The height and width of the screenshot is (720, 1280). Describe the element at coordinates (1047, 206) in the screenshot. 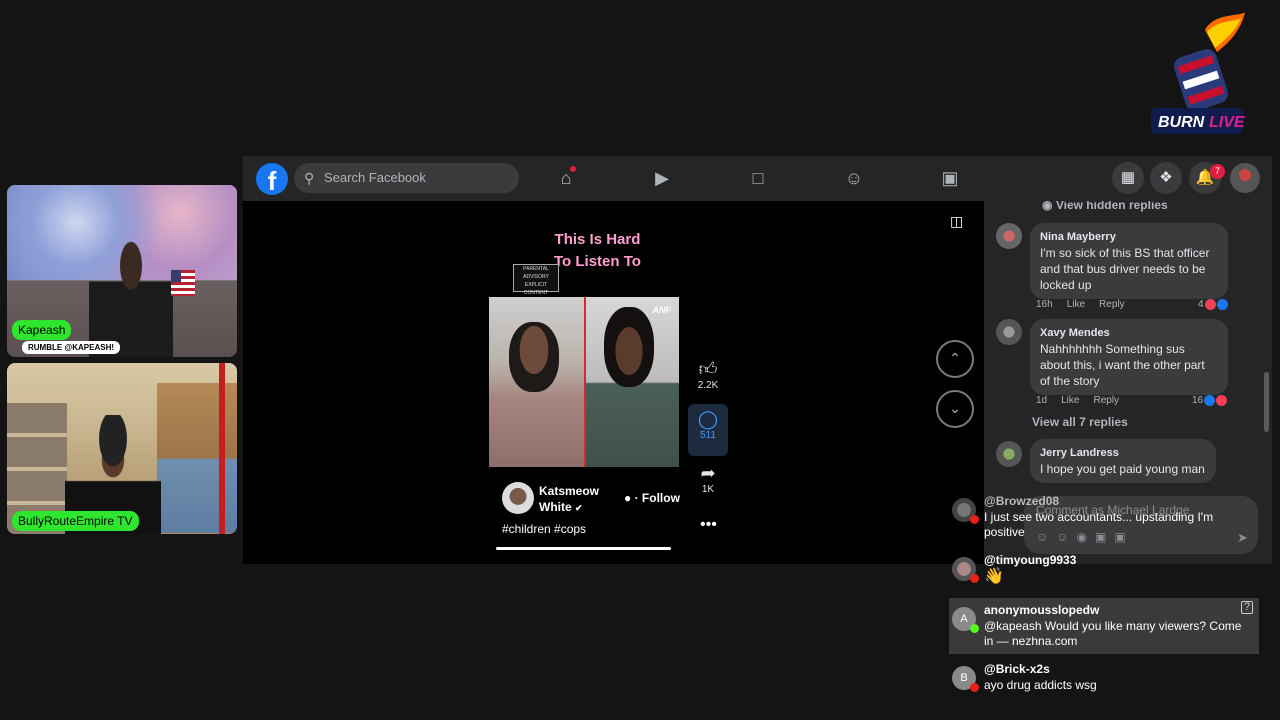

I see `eye-icon: ◉` at that location.